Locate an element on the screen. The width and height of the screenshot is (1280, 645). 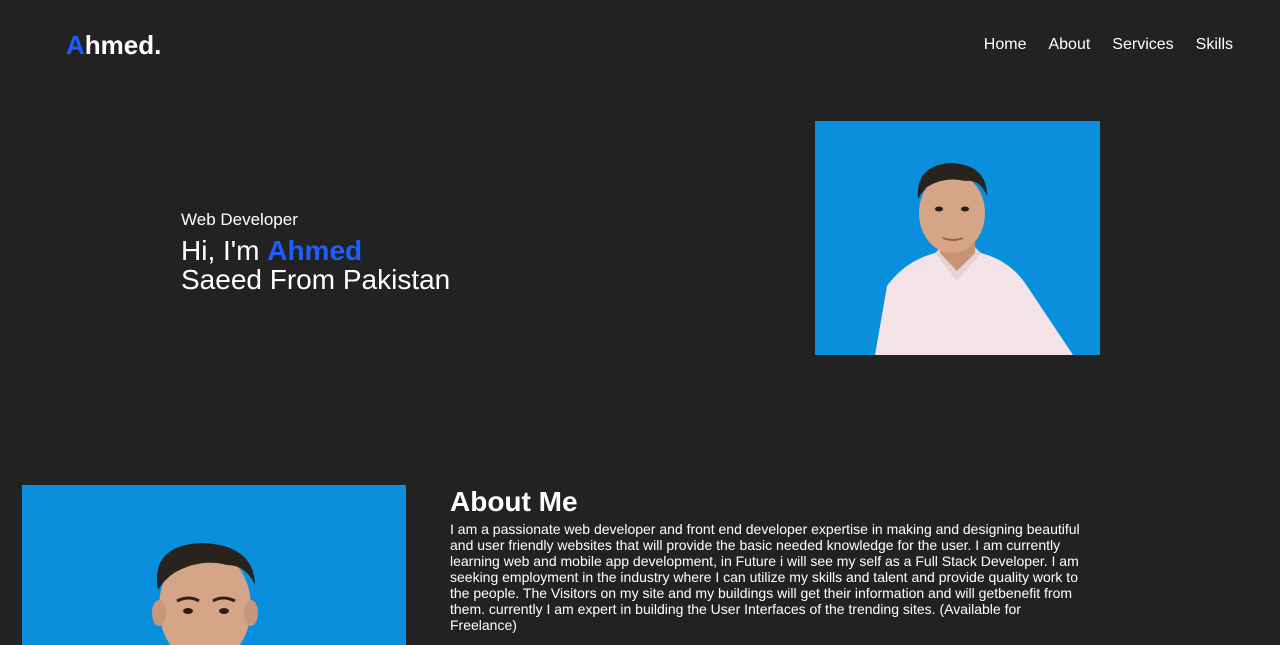
logo-initial: A is located at coordinates (75, 45).